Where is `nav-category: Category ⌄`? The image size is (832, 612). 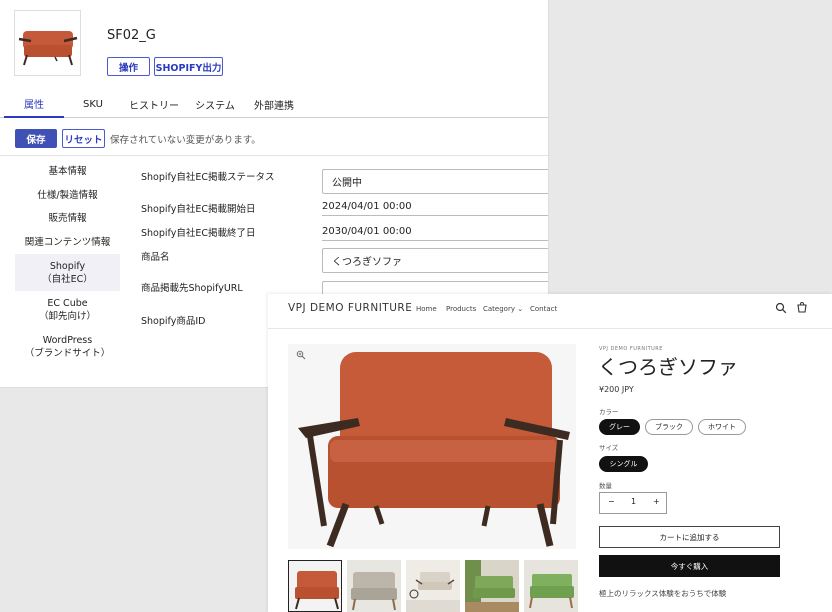 nav-category: Category ⌄ is located at coordinates (503, 309).